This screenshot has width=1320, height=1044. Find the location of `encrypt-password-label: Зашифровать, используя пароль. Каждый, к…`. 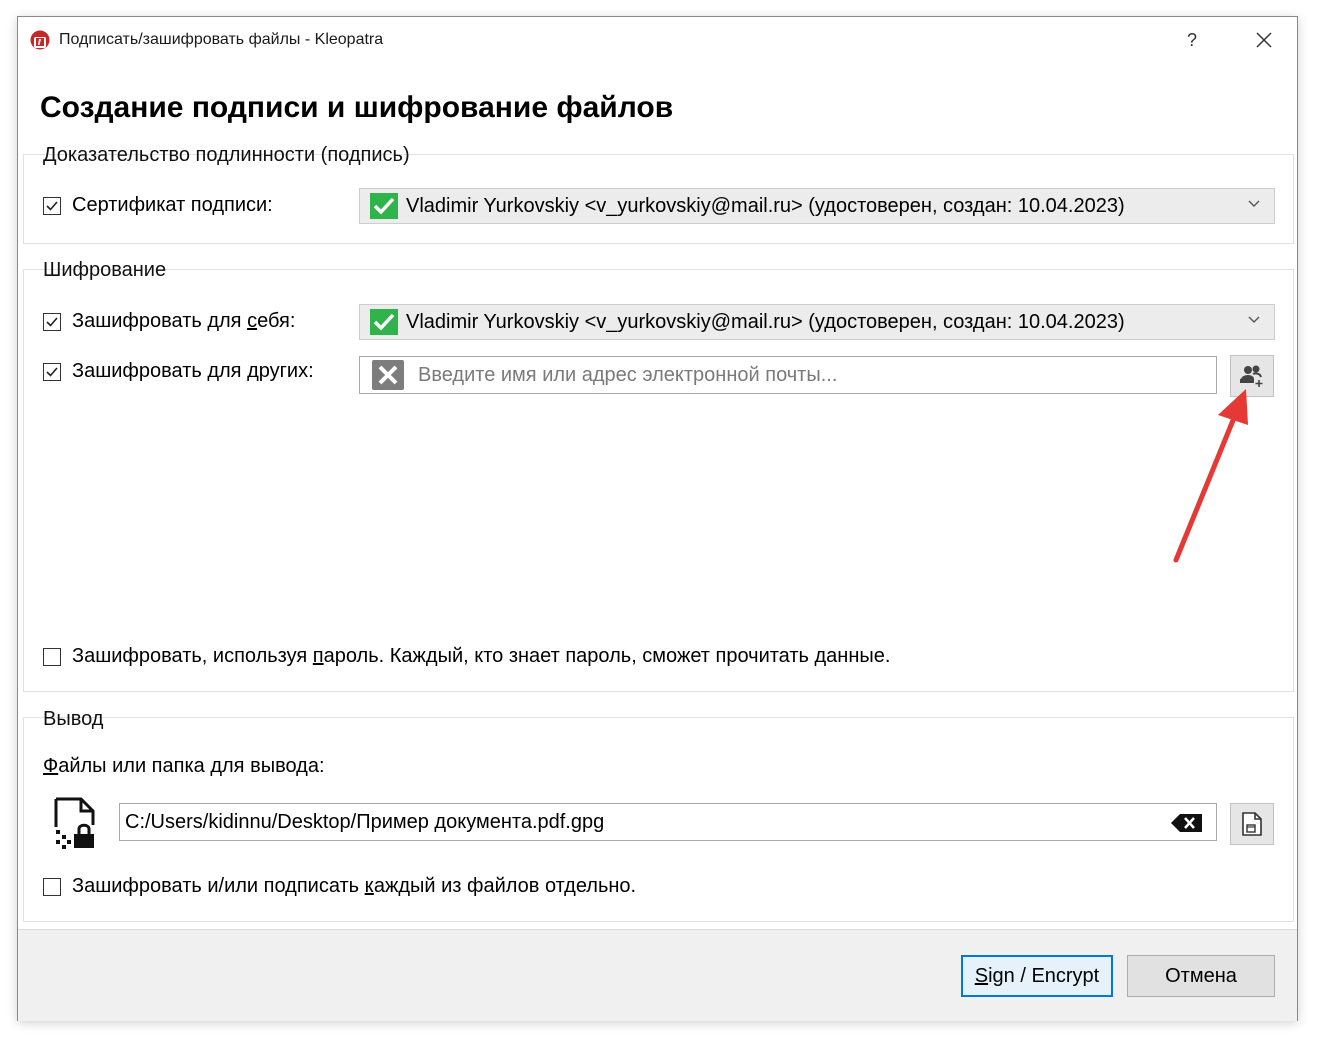

encrypt-password-label: Зашифровать, используя пароль. Каждый, к… is located at coordinates (481, 656).